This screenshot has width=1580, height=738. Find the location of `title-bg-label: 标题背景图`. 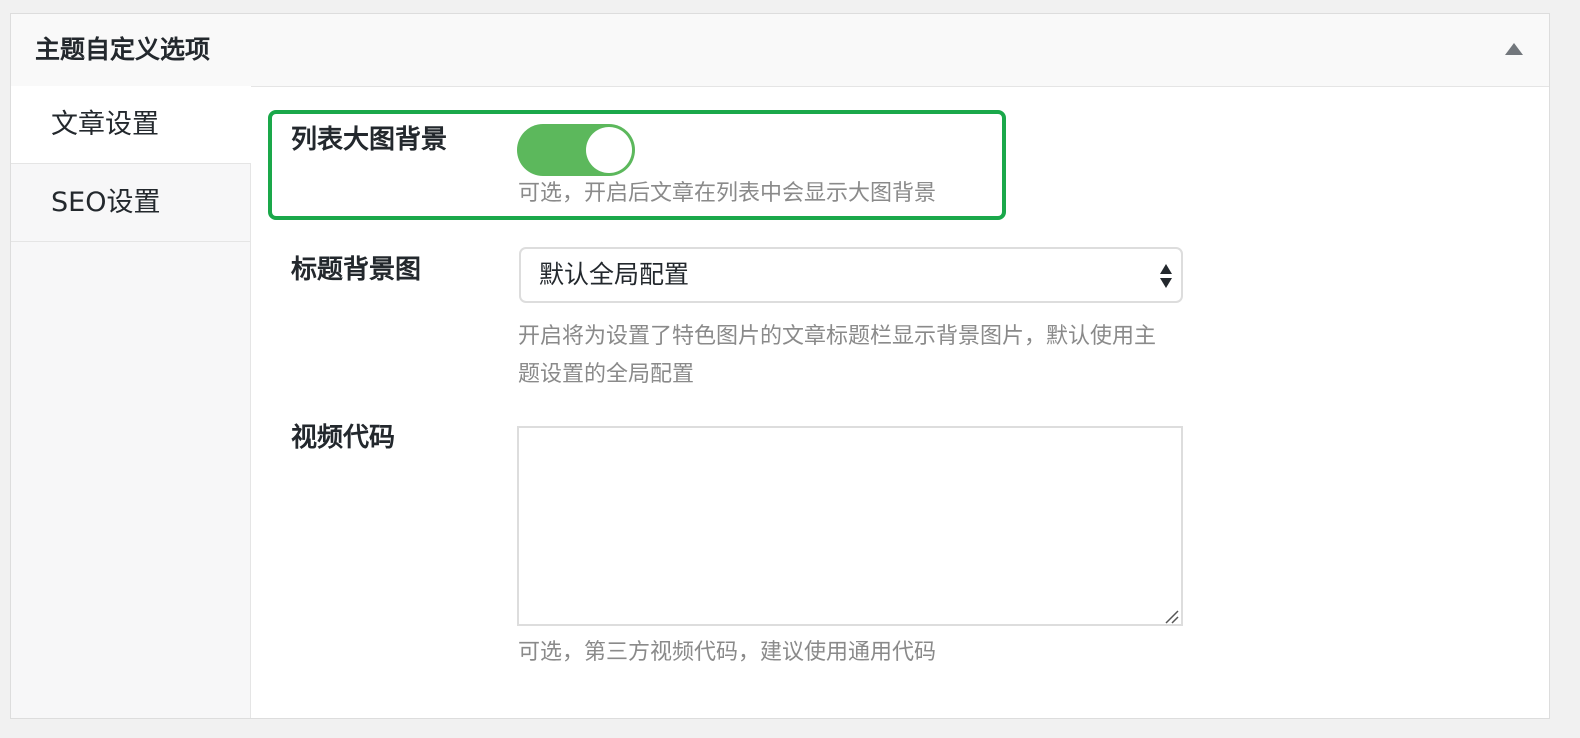

title-bg-label: 标题背景图 is located at coordinates (356, 270).